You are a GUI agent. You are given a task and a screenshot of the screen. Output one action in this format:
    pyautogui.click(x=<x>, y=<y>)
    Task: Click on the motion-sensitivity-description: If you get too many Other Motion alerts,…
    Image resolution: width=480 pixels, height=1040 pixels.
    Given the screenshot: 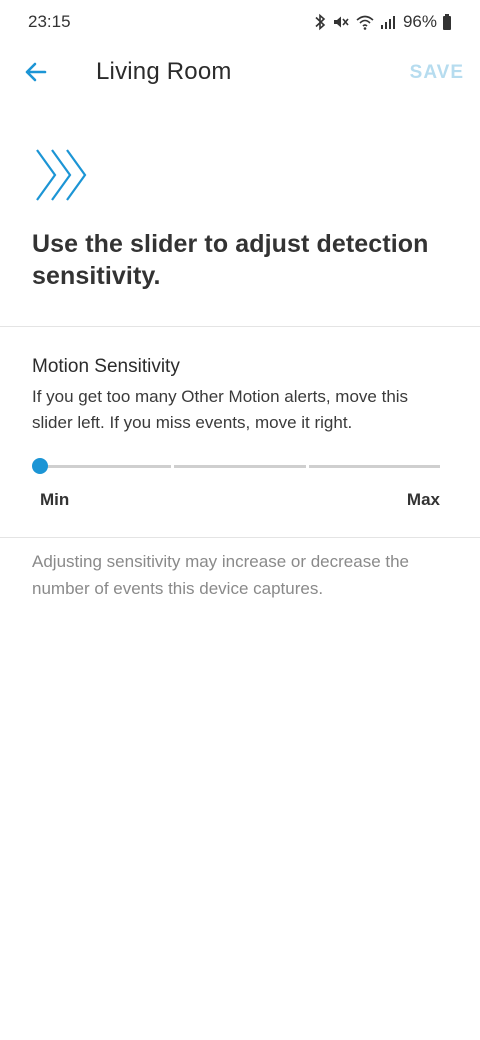 What is the action you would take?
    pyautogui.click(x=220, y=409)
    